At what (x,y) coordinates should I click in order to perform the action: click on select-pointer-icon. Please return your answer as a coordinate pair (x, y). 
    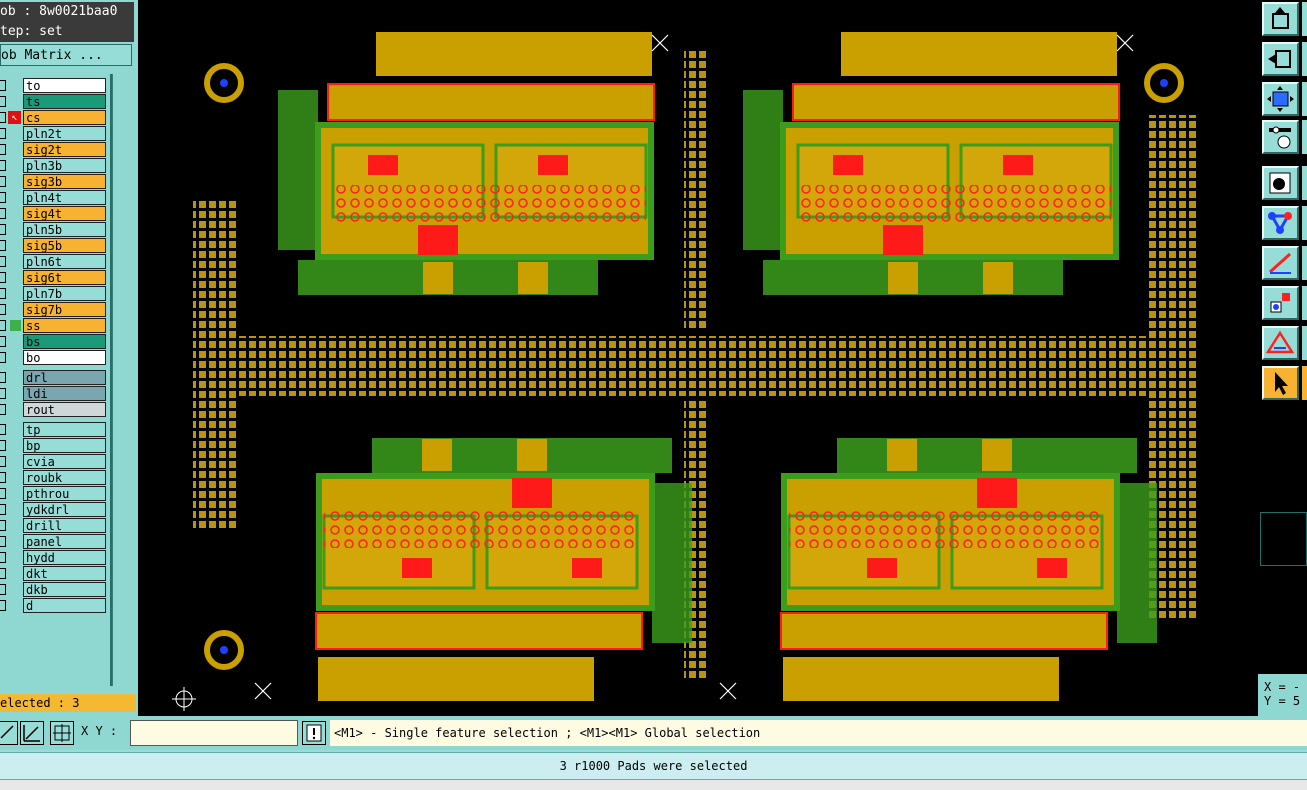
    Looking at the image, I should click on (1280, 383).